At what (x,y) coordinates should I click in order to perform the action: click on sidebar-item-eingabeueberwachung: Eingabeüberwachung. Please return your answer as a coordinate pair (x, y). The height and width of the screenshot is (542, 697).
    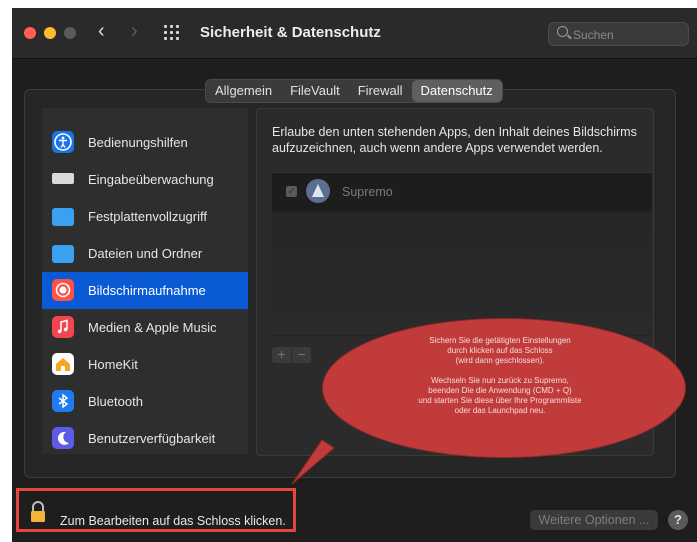
    Looking at the image, I should click on (145, 179).